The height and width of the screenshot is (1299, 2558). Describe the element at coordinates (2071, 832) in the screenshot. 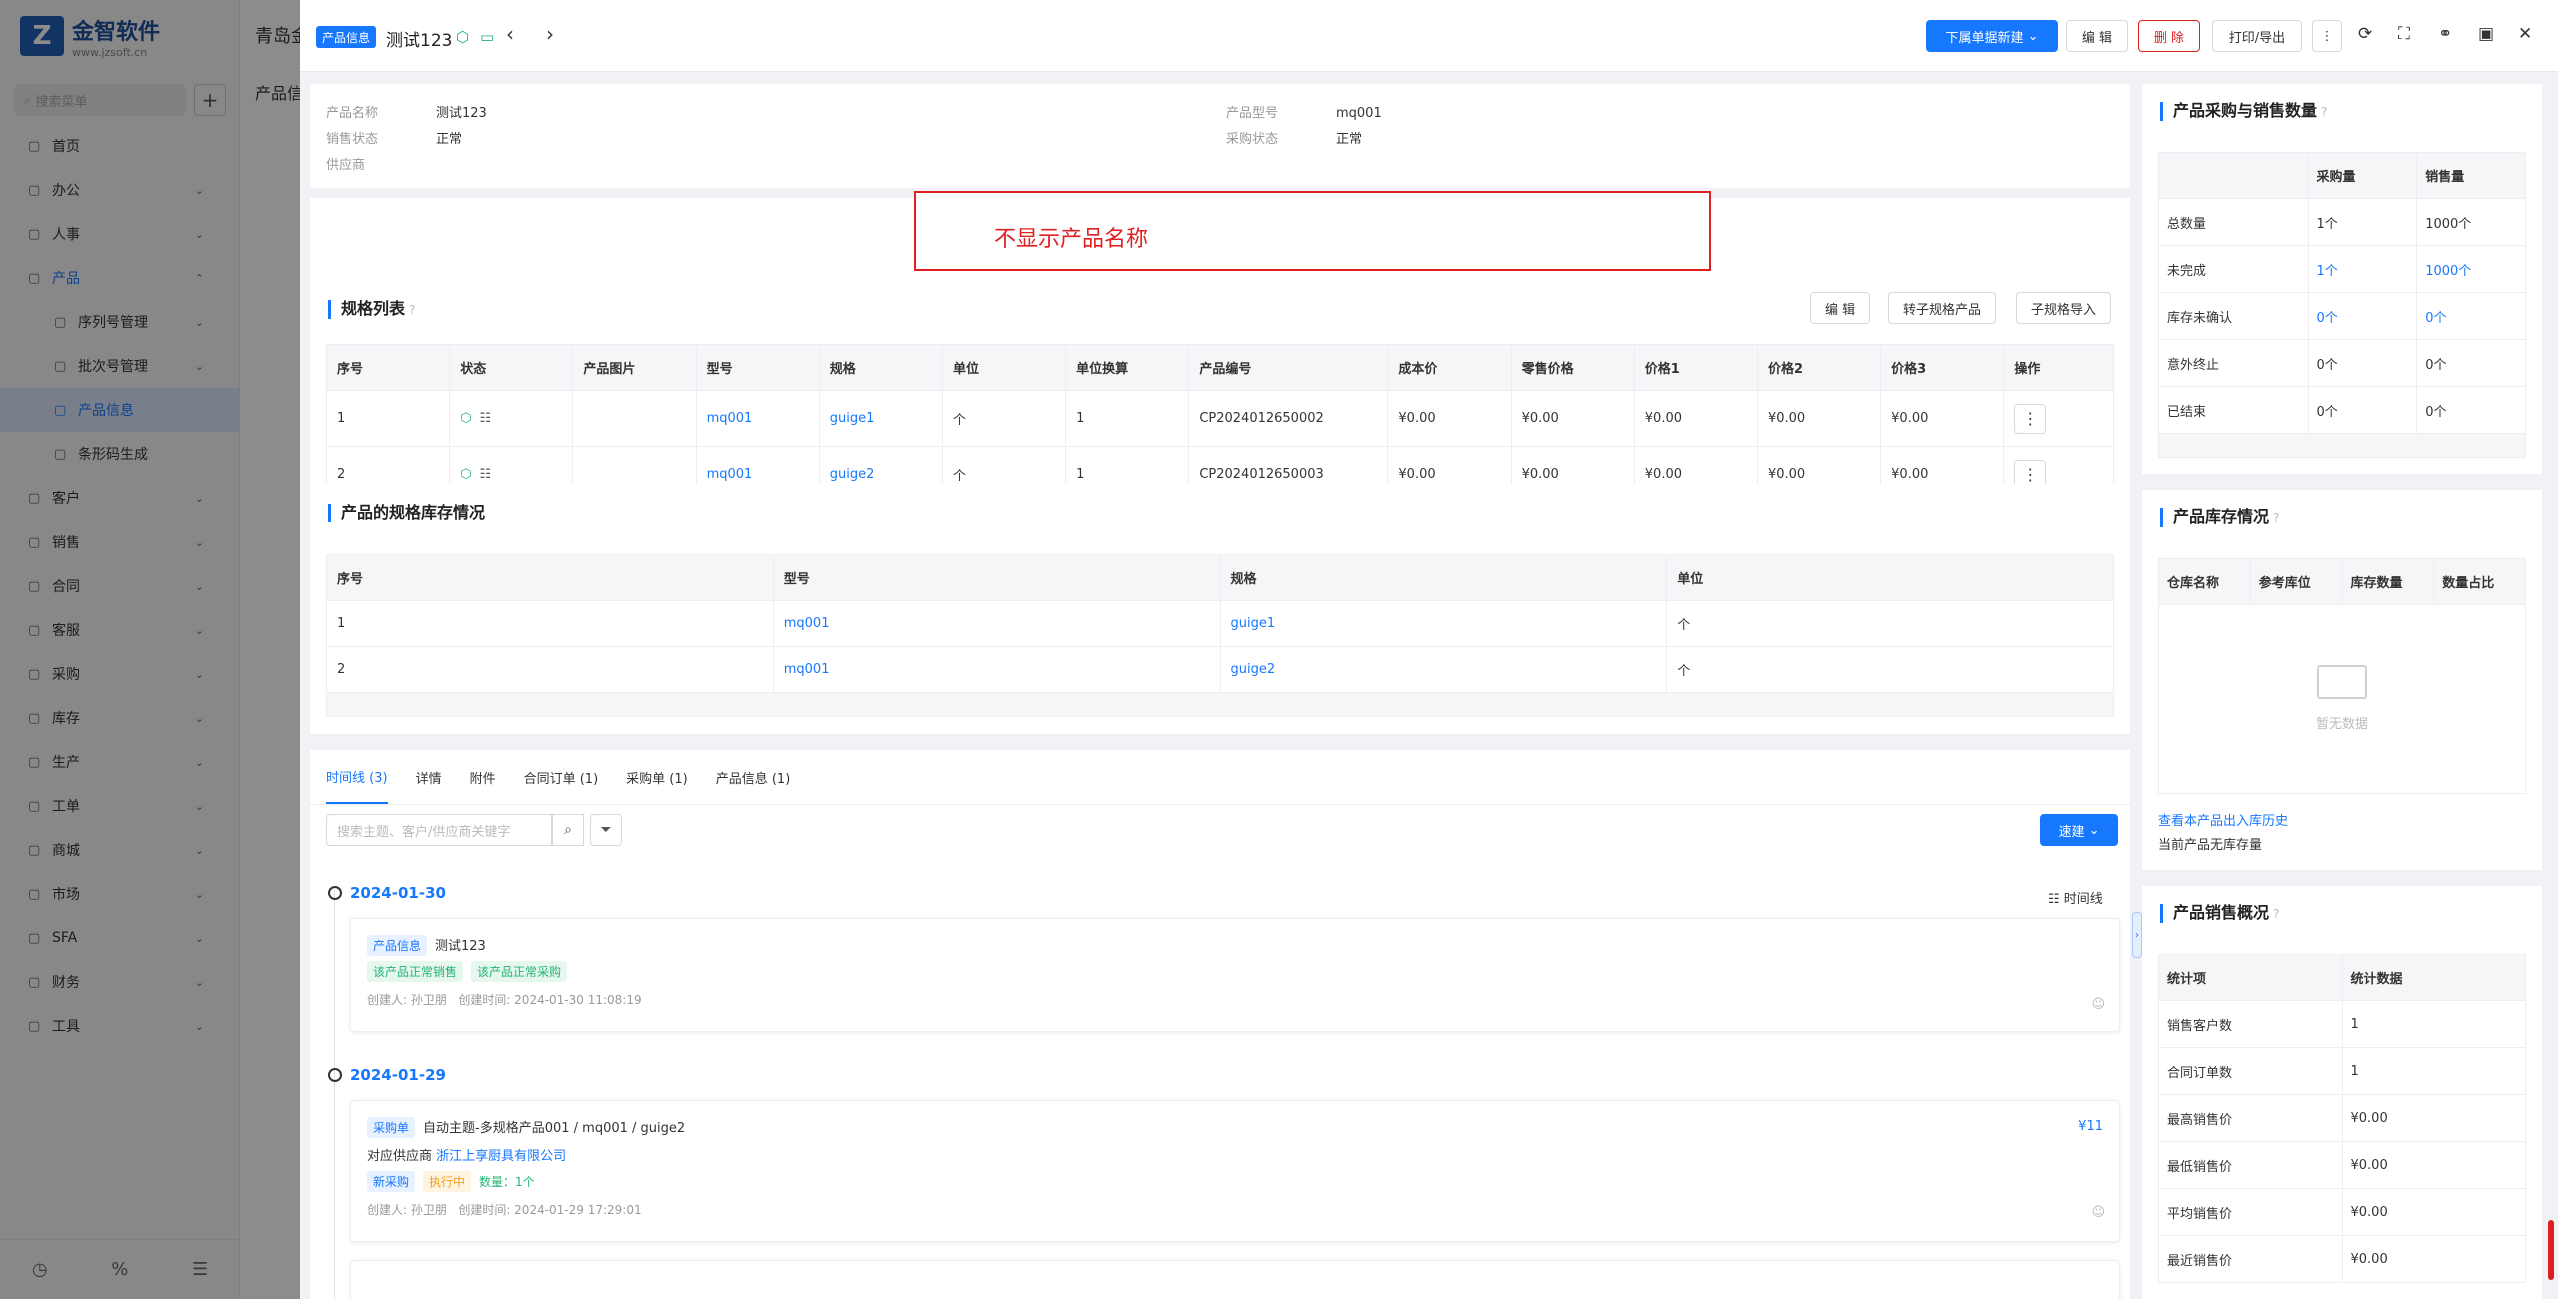

I see `quick-create-label: 速建` at that location.